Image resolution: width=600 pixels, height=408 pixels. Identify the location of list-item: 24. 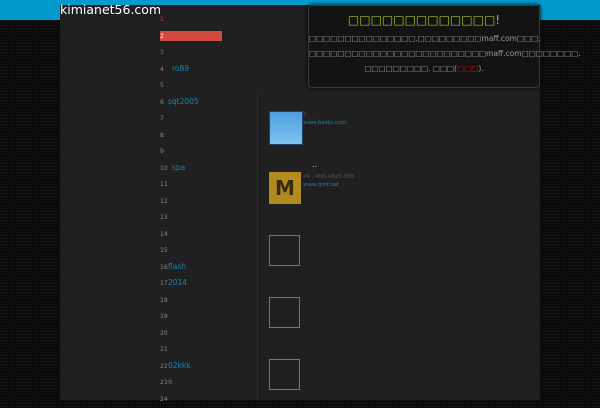
(191, 399).